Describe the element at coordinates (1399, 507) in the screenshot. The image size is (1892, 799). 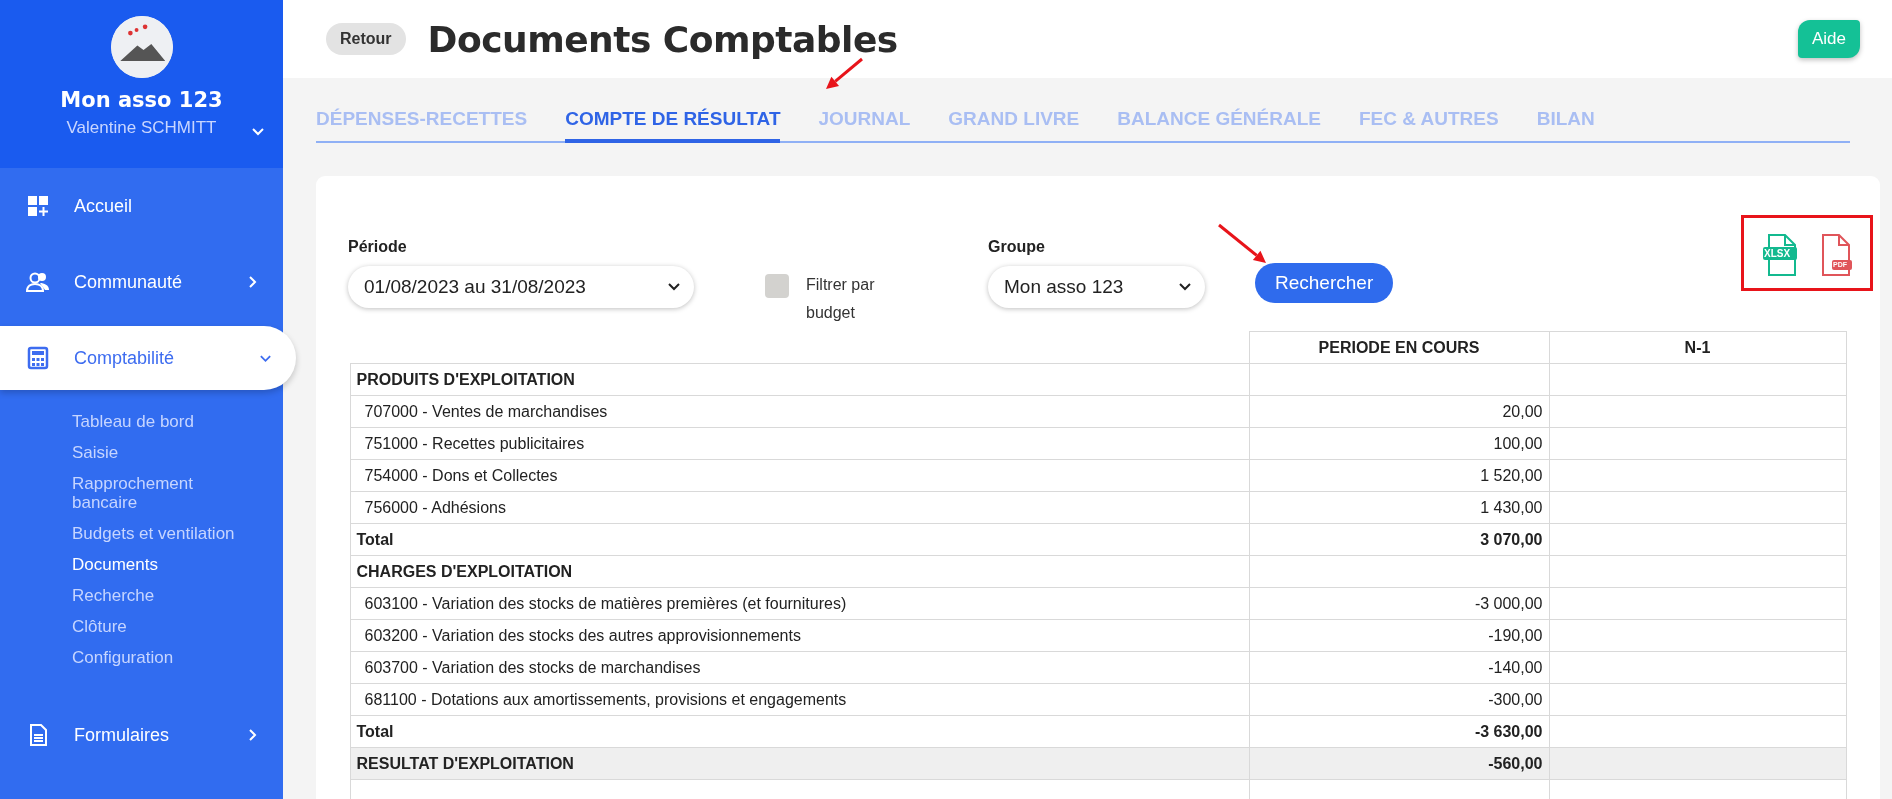
I see `table-cell: 1 430,00` at that location.